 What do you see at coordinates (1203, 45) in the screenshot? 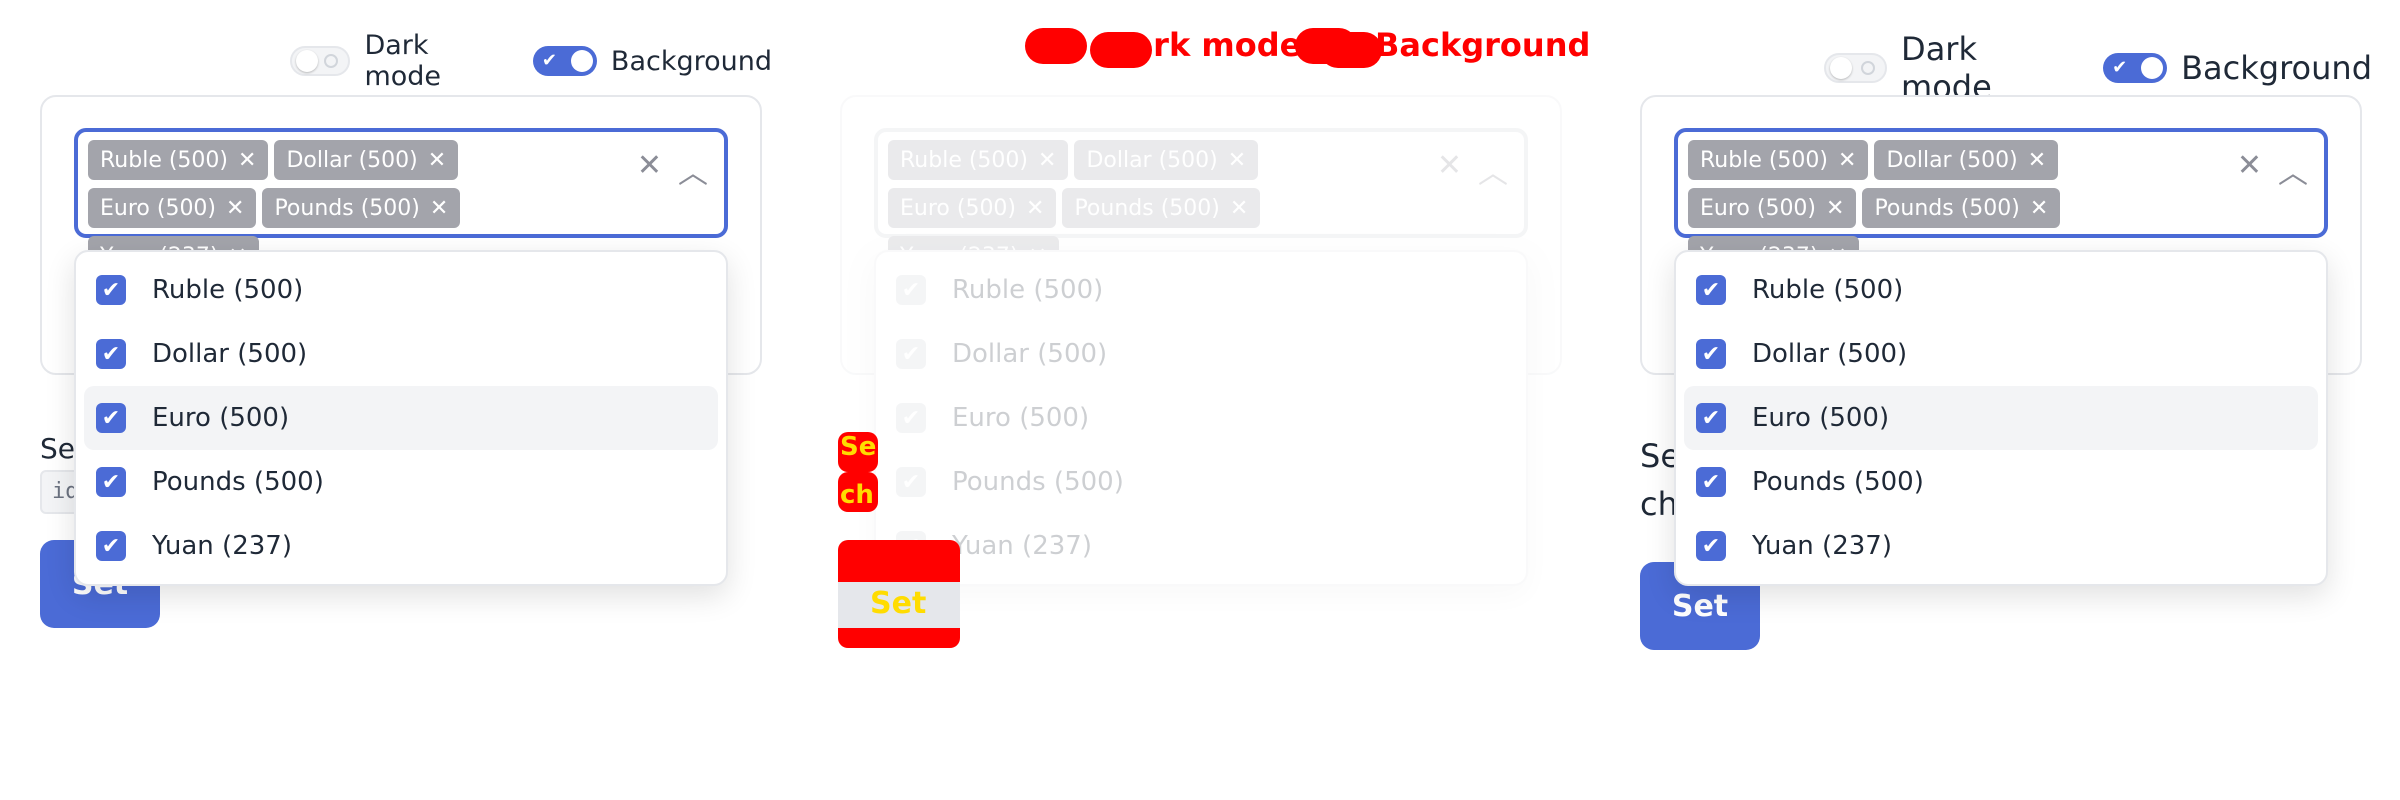
I see `highlight-dark-mode-label: Dark mode` at bounding box center [1203, 45].